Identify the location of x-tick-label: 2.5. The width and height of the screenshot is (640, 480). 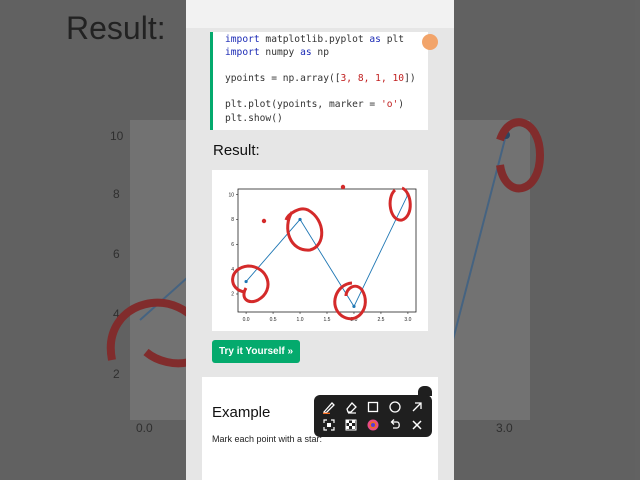
(380, 320).